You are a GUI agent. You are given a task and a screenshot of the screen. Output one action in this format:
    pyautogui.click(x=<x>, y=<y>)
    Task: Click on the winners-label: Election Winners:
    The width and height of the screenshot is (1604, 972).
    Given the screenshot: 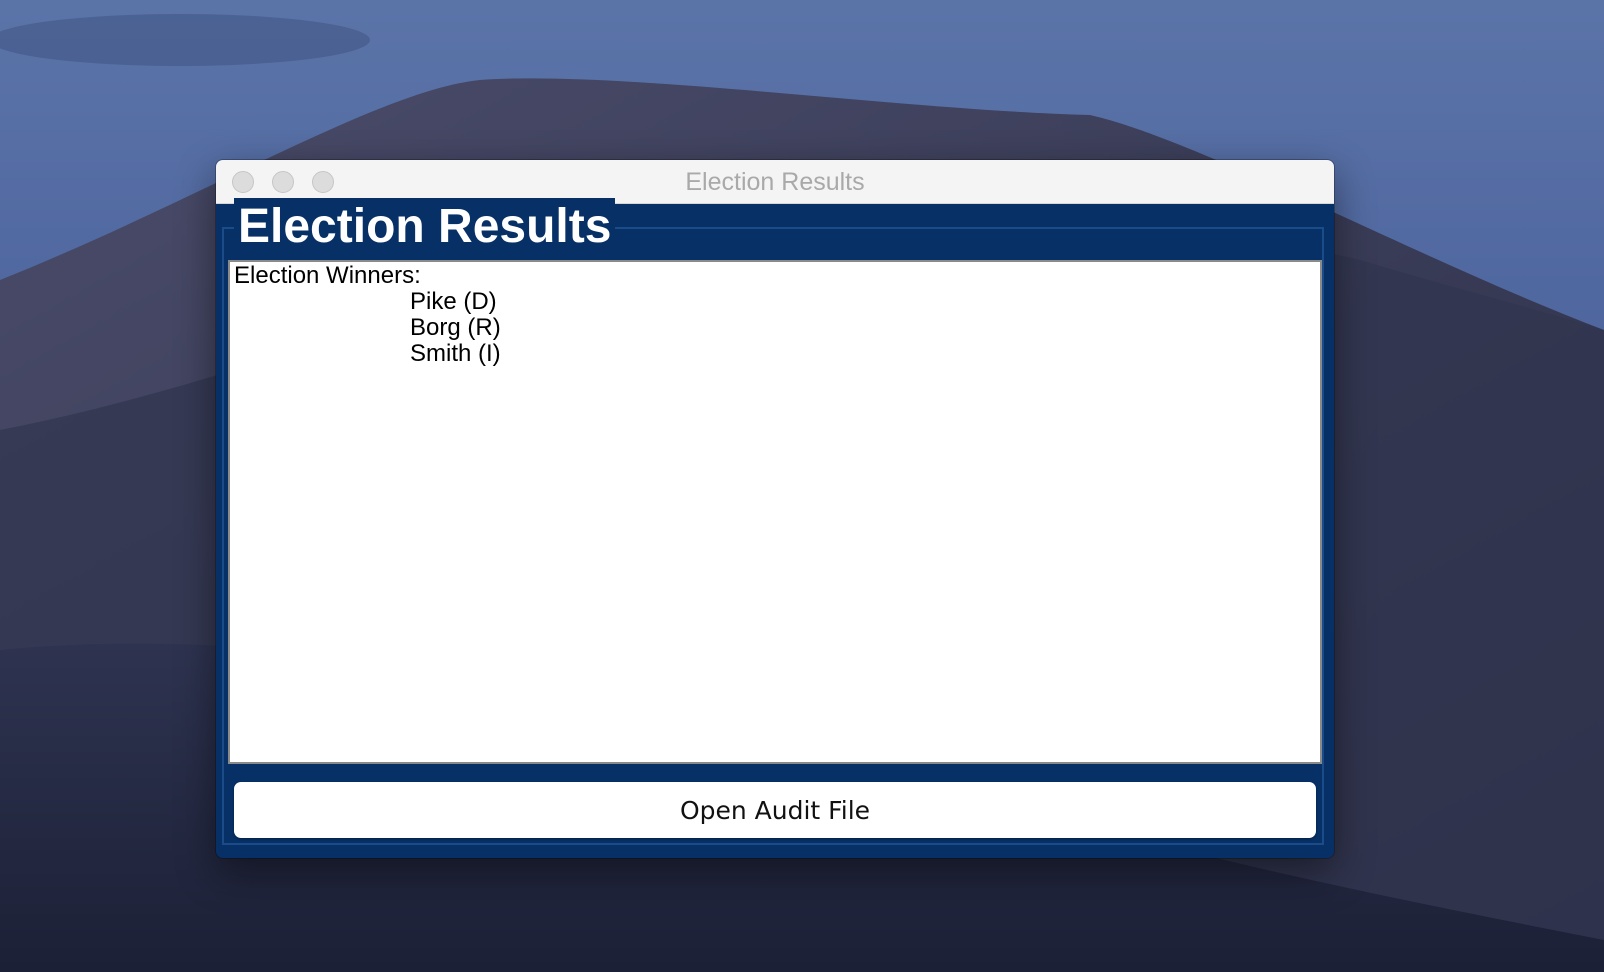 What is the action you would take?
    pyautogui.click(x=327, y=275)
    